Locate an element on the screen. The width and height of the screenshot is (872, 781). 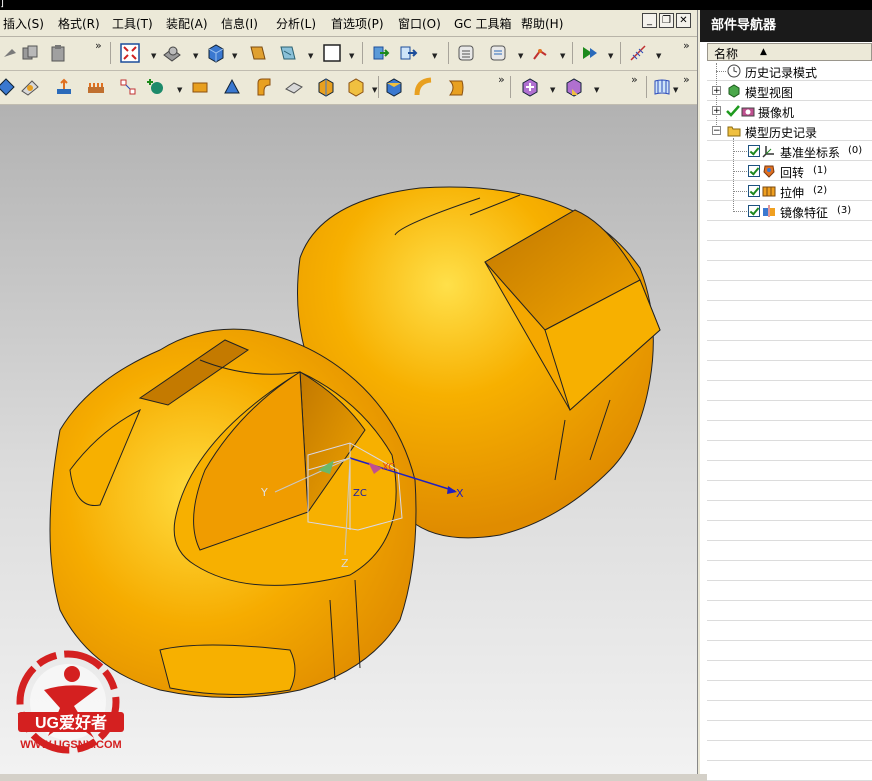
menu-tools: 工具(T) is located at coordinates (132, 23).